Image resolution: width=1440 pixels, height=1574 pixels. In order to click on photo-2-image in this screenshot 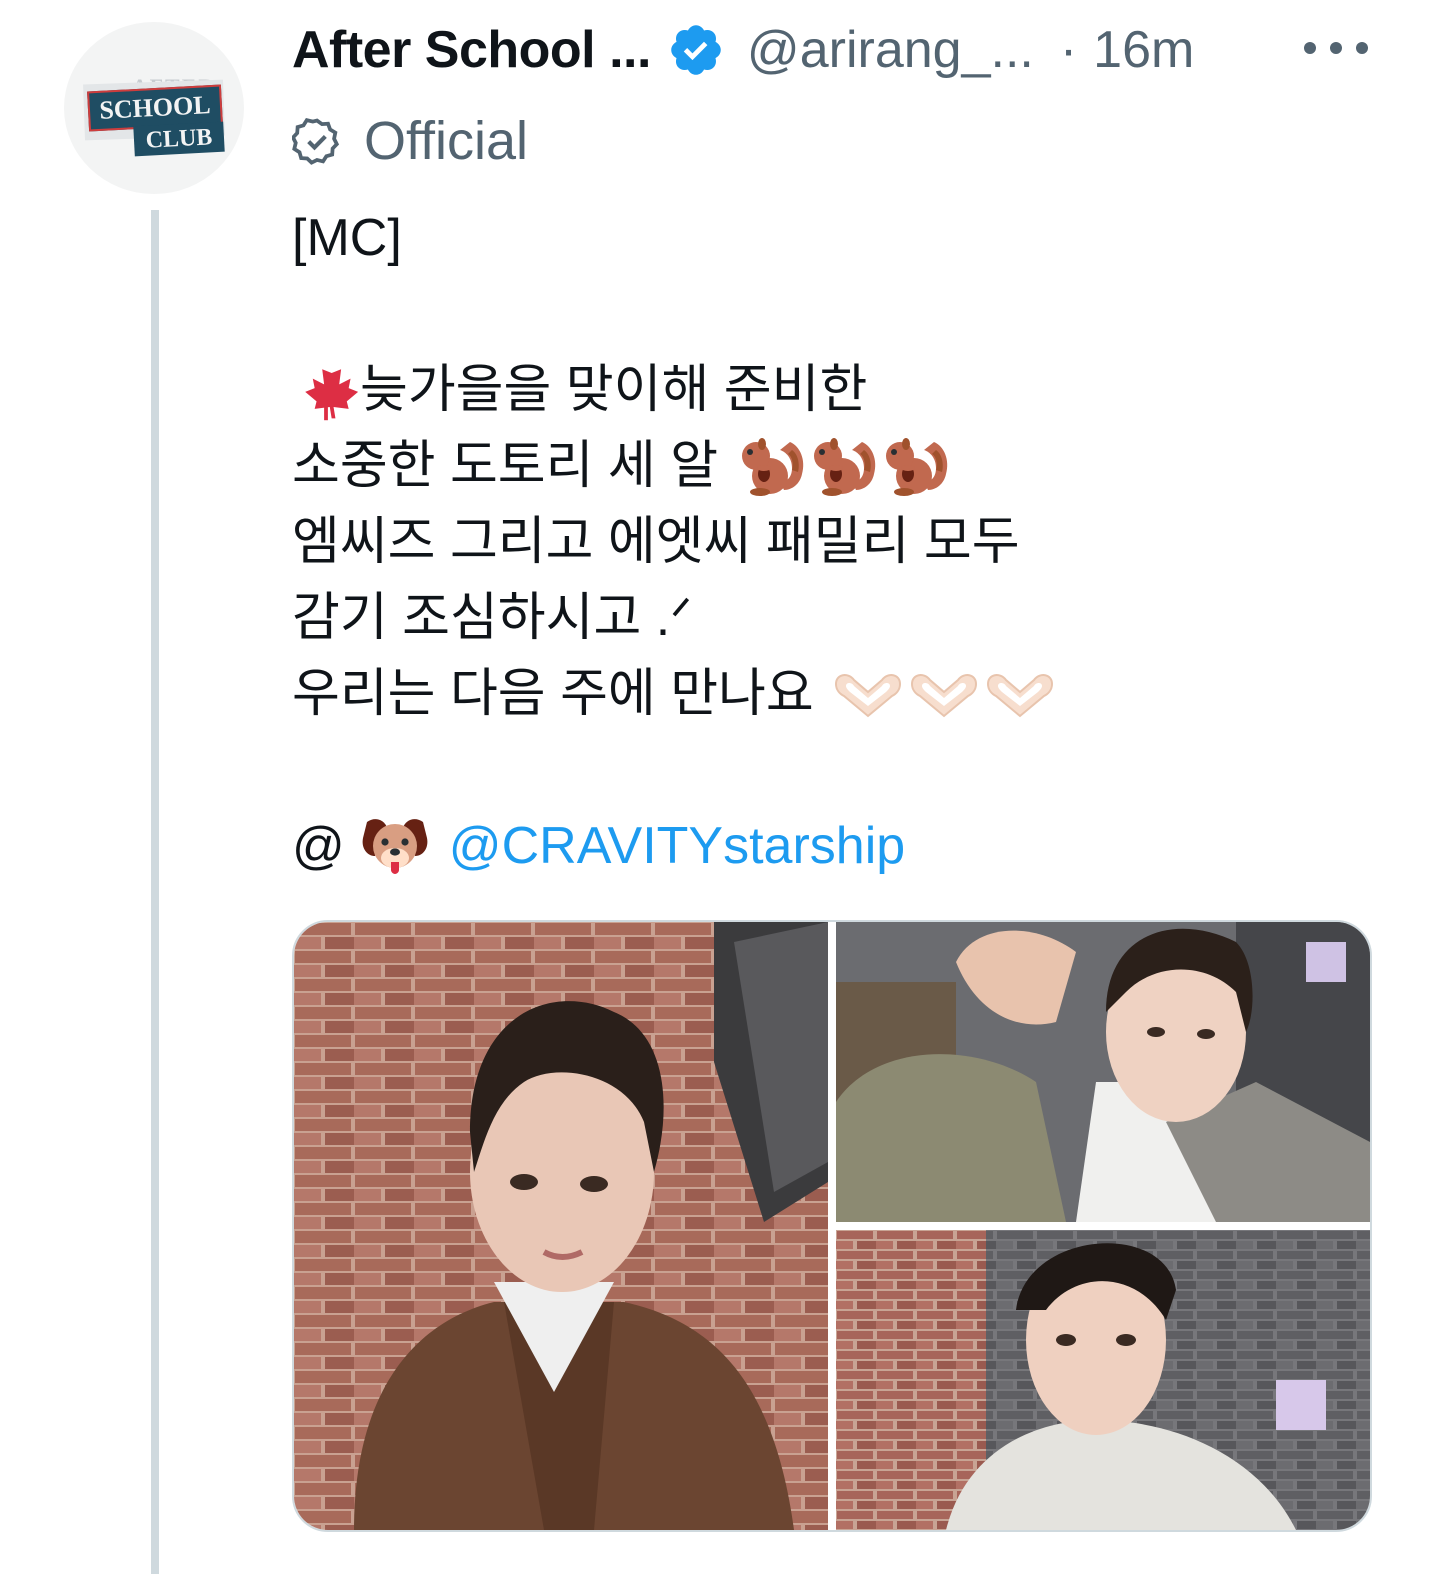, I will do `click(1103, 1072)`.